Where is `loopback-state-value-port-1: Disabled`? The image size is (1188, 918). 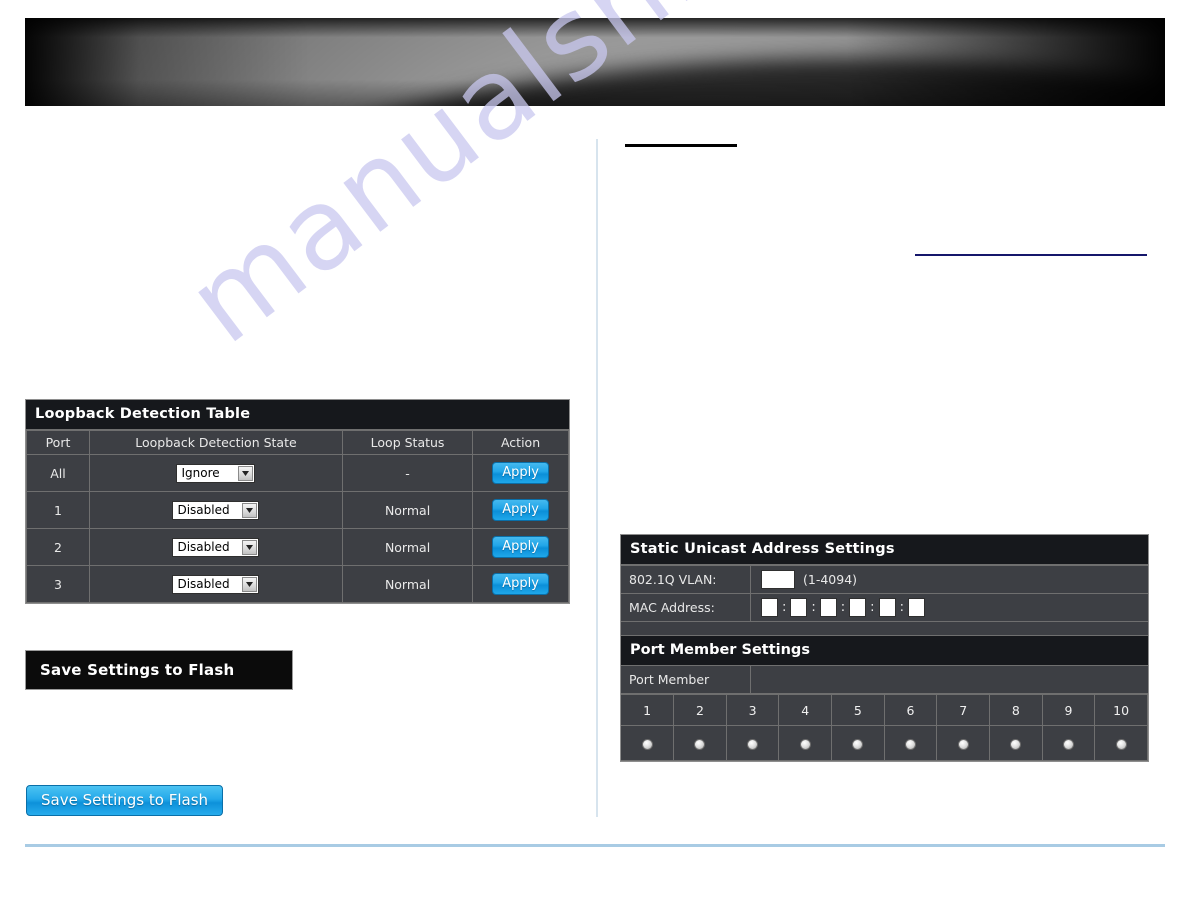 loopback-state-value-port-1: Disabled is located at coordinates (203, 509).